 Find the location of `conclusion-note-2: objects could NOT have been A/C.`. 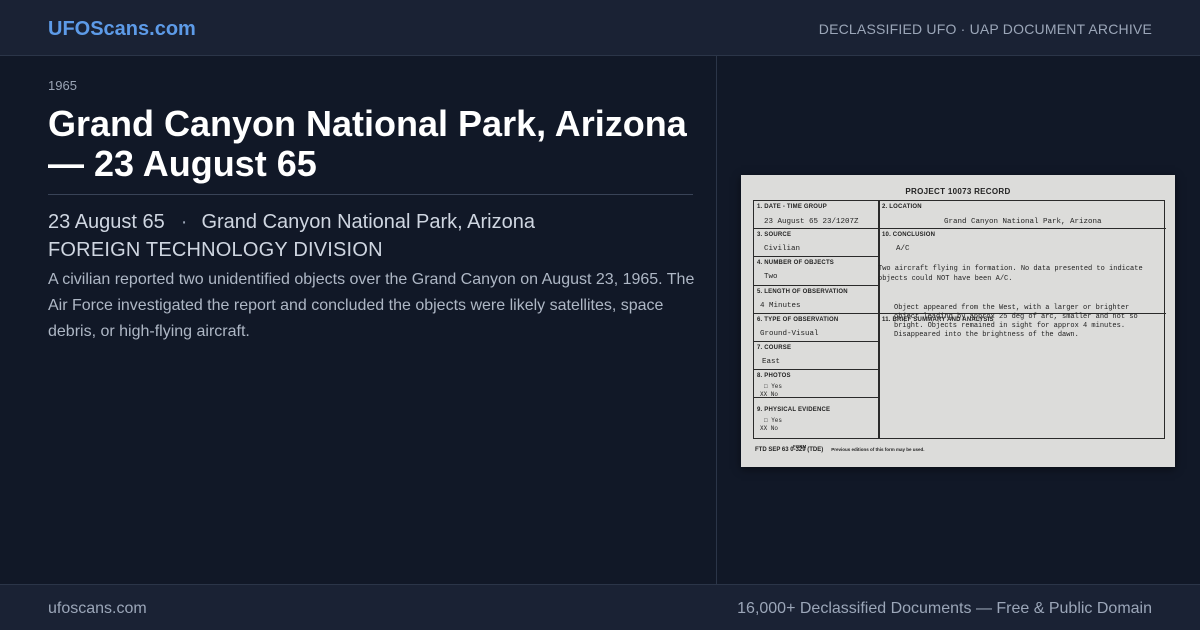

conclusion-note-2: objects could NOT have been A/C. is located at coordinates (945, 279).